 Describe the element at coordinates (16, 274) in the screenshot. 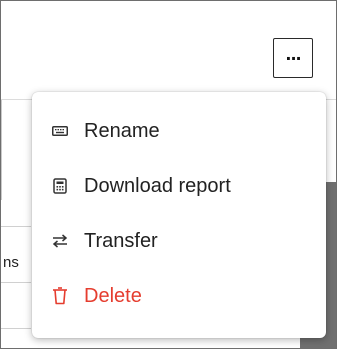

I see `table-area` at that location.